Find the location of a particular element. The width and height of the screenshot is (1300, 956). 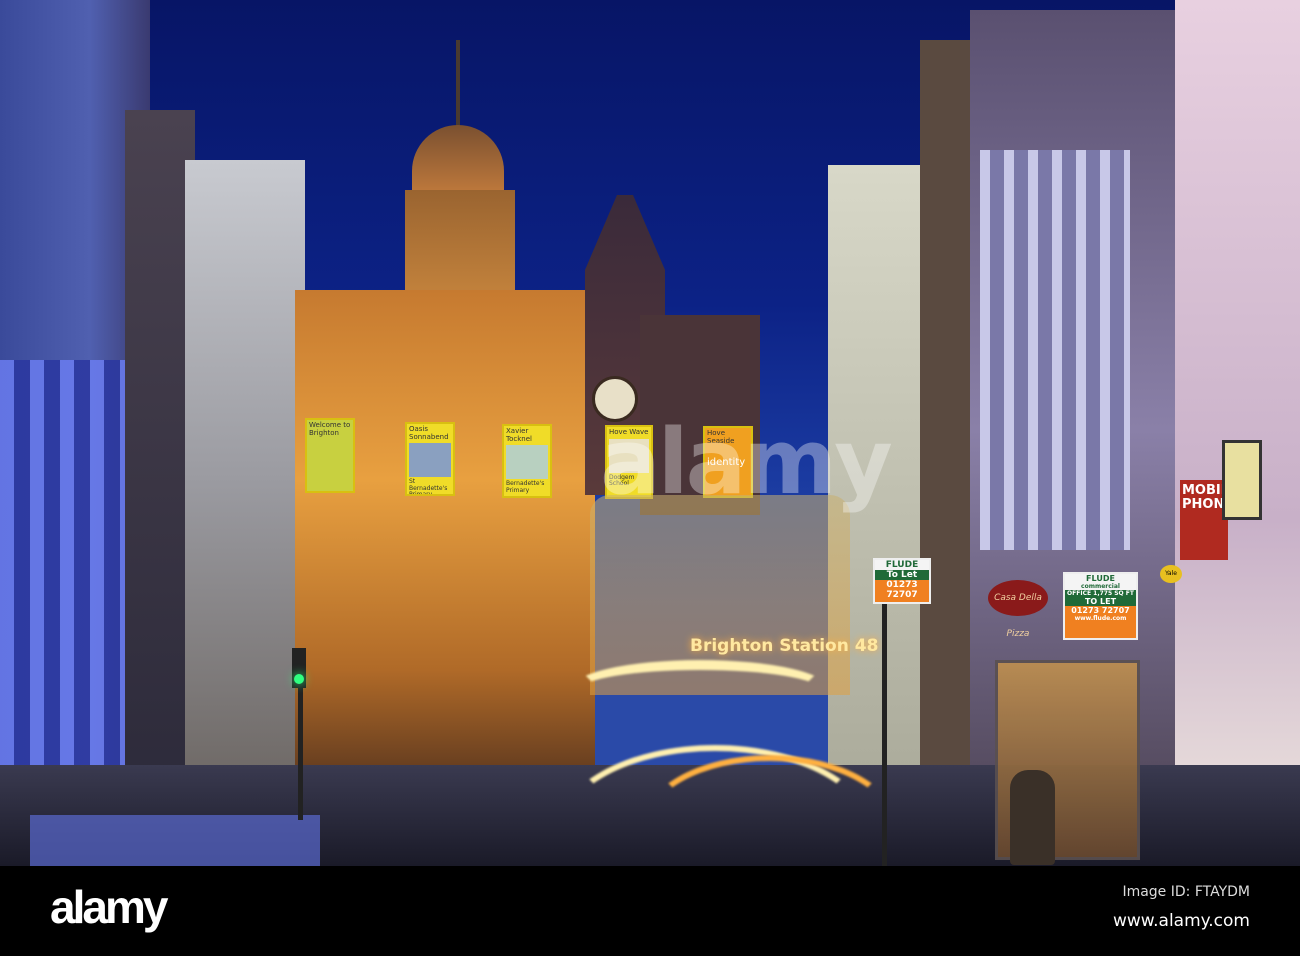

pizza-sign: Casa Della Pizza is located at coordinates (1018, 609).